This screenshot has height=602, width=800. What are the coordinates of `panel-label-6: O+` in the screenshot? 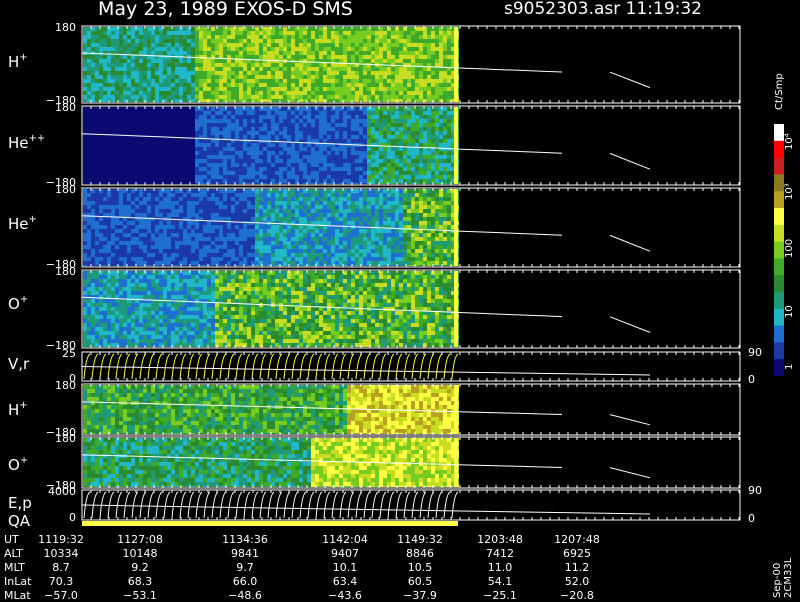 It's located at (18, 464).